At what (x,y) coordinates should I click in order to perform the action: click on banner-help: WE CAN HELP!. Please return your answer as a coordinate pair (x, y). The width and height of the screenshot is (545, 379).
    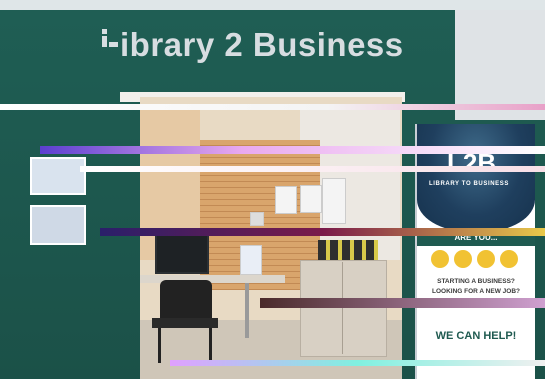
    Looking at the image, I should click on (476, 336).